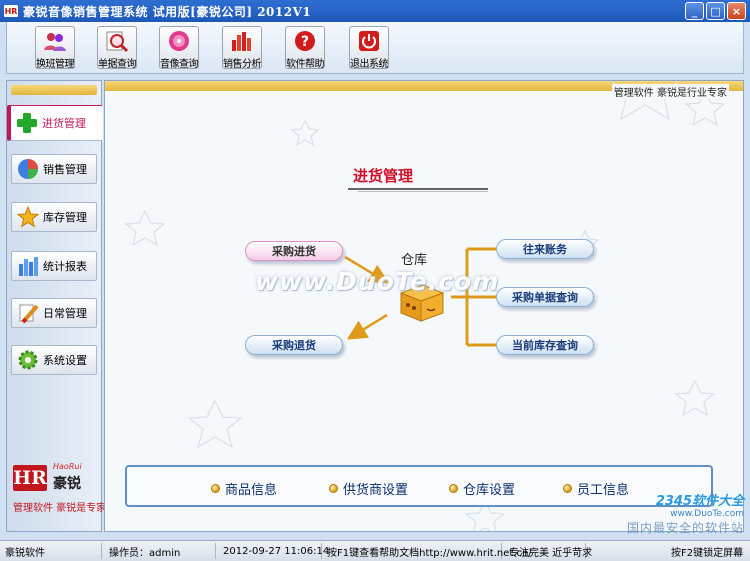 The height and width of the screenshot is (561, 750). Describe the element at coordinates (54, 217) in the screenshot. I see `sidebar-item-inventory: 库存管理` at that location.